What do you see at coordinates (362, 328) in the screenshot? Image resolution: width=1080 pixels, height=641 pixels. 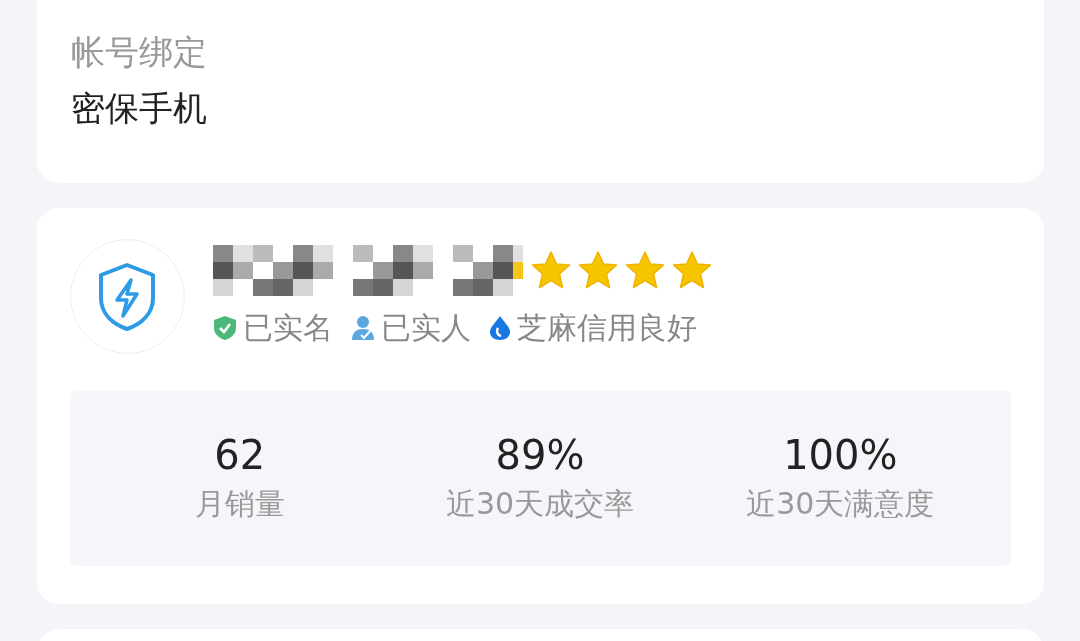 I see `person-check-icon` at bounding box center [362, 328].